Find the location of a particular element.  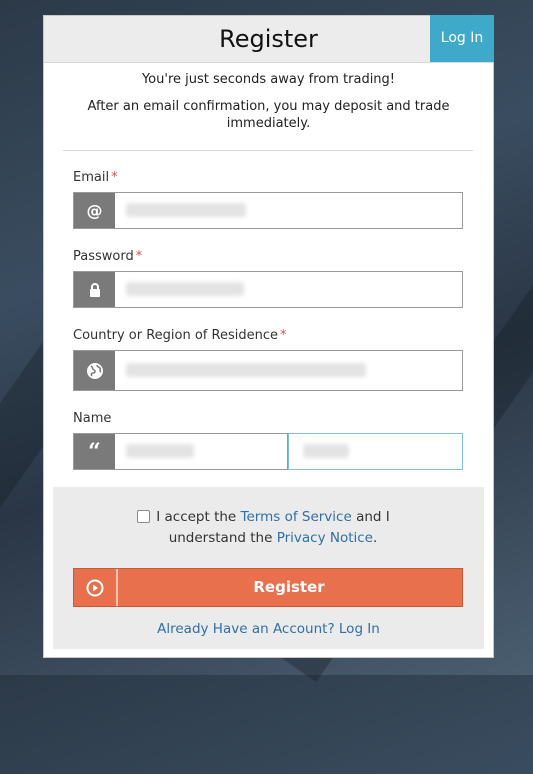

last-name-field is located at coordinates (375, 451).